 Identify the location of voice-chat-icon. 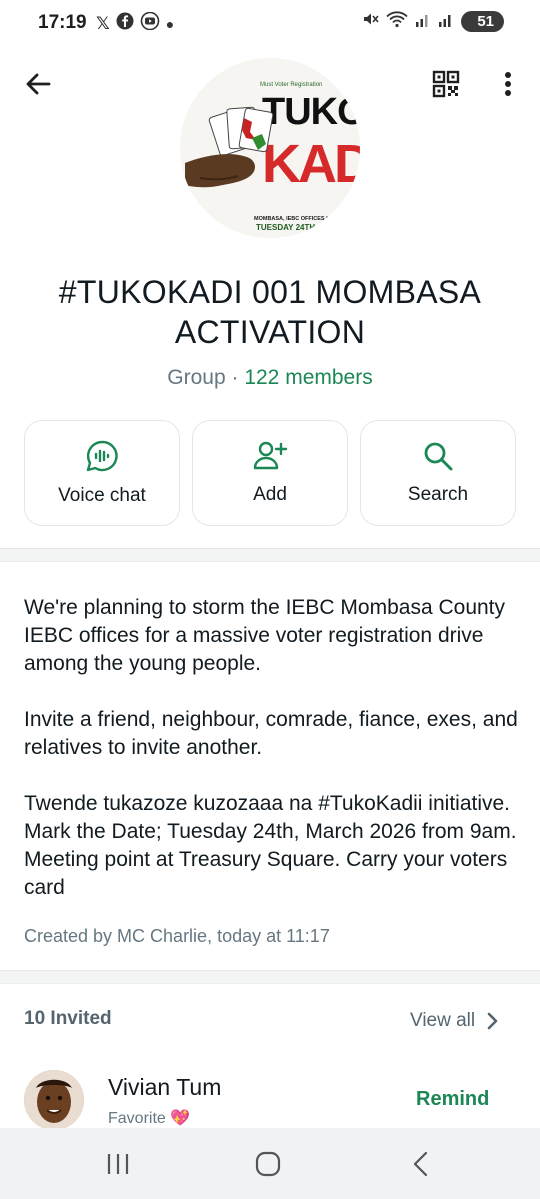
(102, 456).